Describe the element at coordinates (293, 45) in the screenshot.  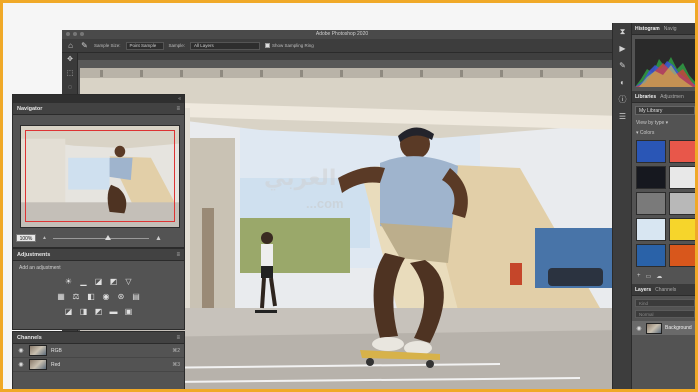
I see `show-sampling-ring-label: Show Sampling Ring` at that location.